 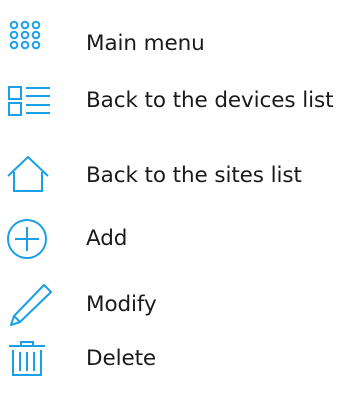 What do you see at coordinates (107, 238) in the screenshot?
I see `legend-label-add: Add` at bounding box center [107, 238].